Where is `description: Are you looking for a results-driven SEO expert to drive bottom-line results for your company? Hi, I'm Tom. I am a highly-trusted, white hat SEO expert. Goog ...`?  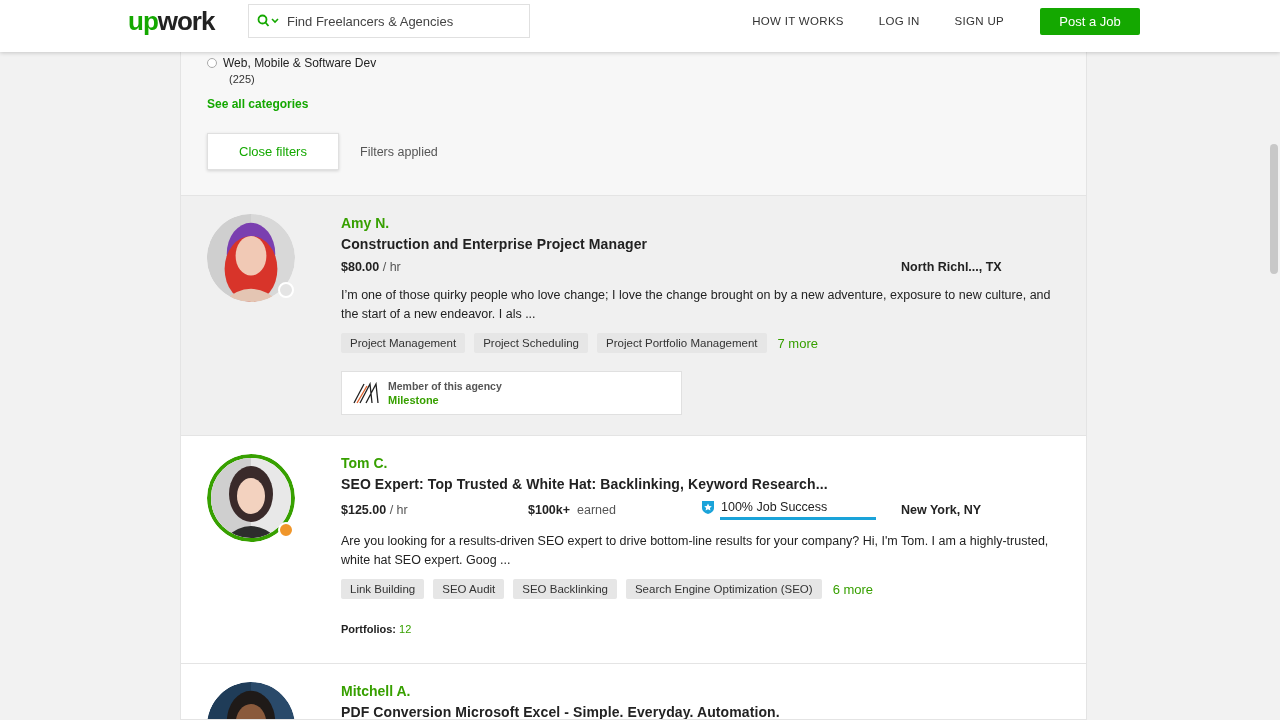
description: Are you looking for a results-driven SEO expert to drive bottom-line results for your company? Hi, I'm Tom. I am a highly-trusted, white hat SEO expert. Goog ... is located at coordinates (695, 551).